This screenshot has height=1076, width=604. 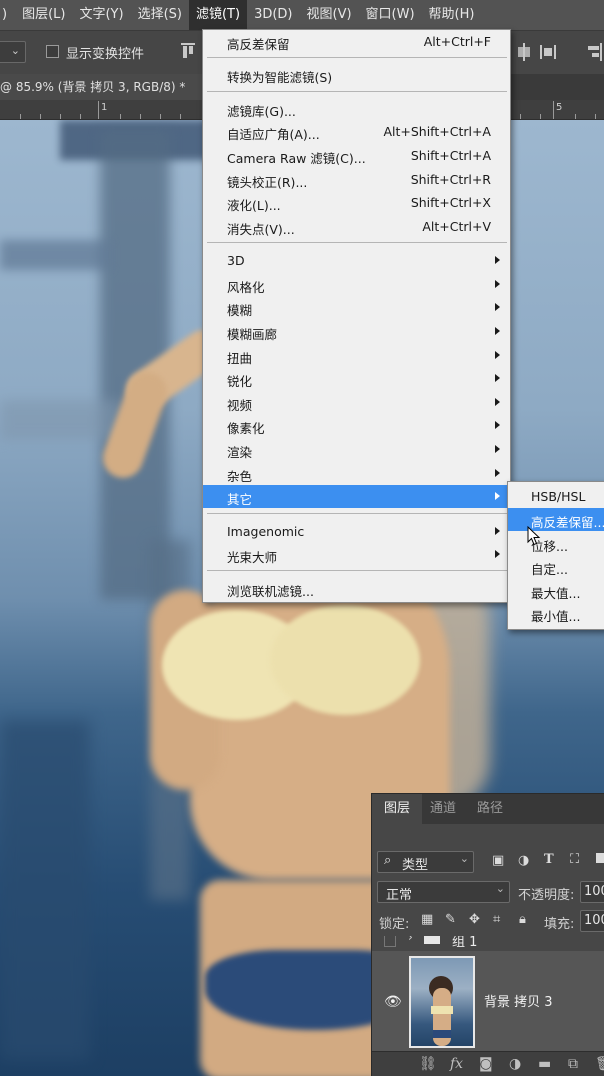 What do you see at coordinates (356, 449) in the screenshot?
I see `menu-item-render: 渲染` at bounding box center [356, 449].